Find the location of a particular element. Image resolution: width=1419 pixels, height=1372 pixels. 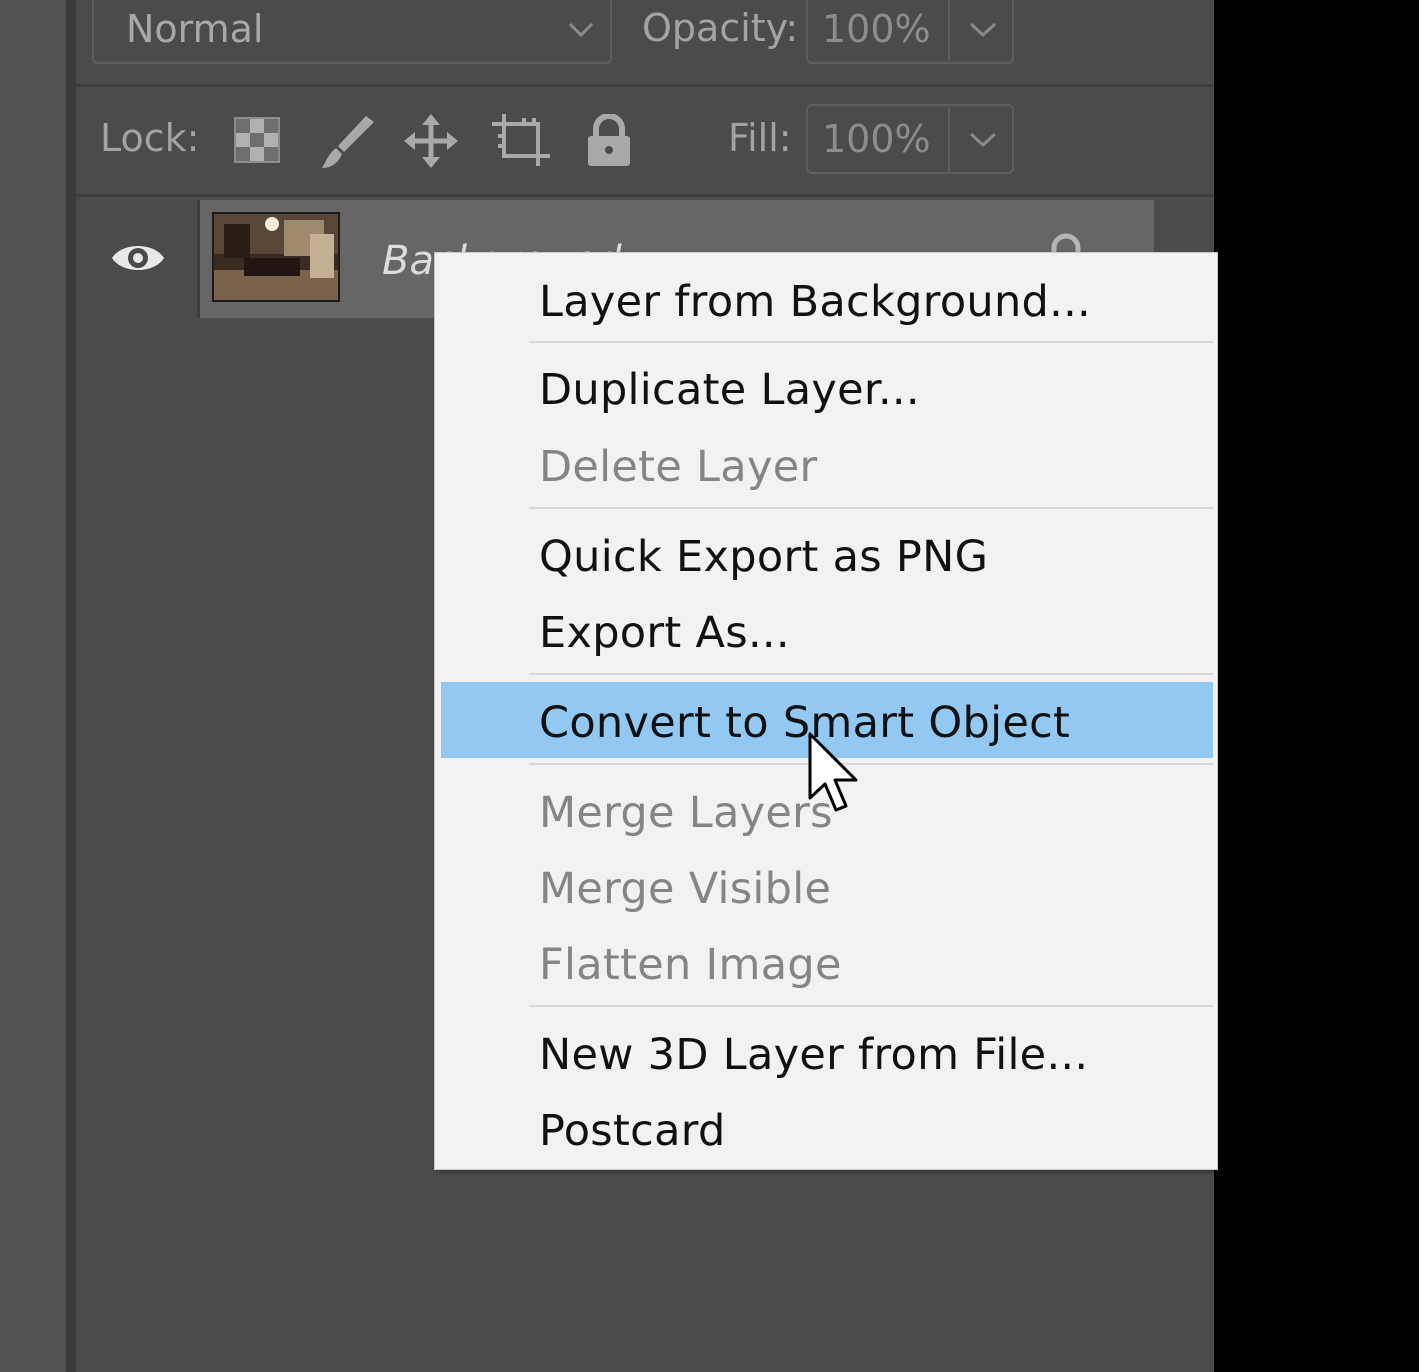

menu-item-delete-layer: Delete Layer is located at coordinates (678, 467).